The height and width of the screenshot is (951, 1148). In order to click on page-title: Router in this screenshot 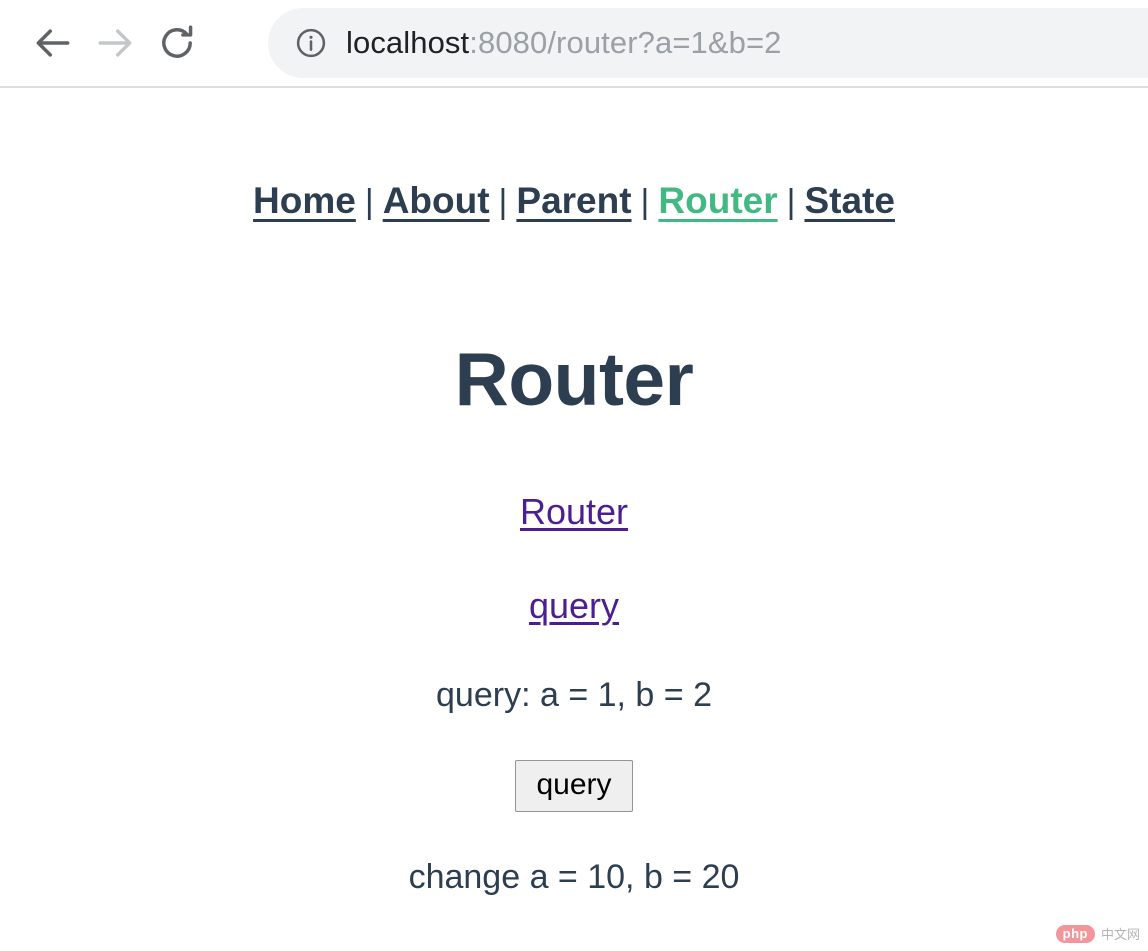, I will do `click(574, 379)`.